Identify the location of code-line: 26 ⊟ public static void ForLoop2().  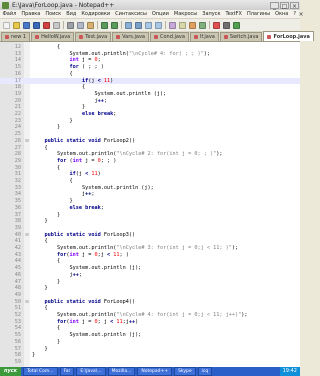
(150, 141).